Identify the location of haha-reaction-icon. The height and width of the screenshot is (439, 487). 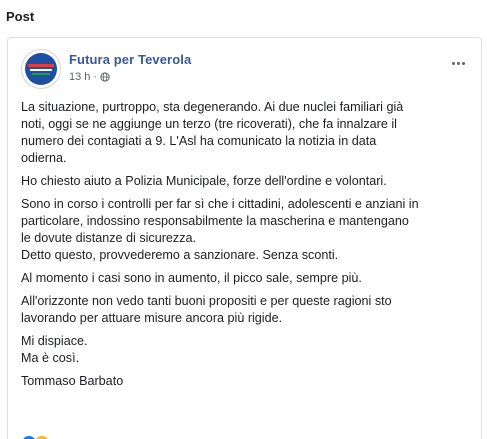
(42, 437).